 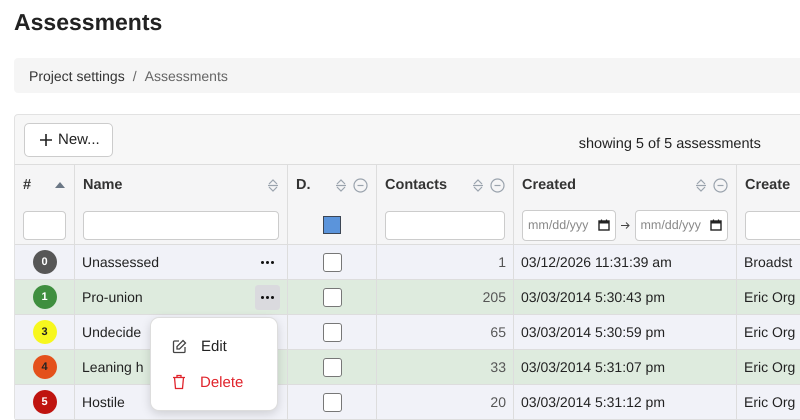 I want to click on number-badge: 1, so click(x=44, y=297).